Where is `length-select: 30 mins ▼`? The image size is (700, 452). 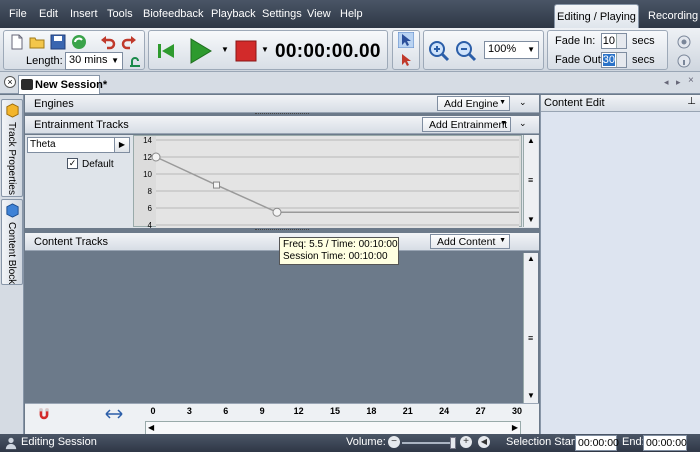
length-select: 30 mins ▼ is located at coordinates (94, 61).